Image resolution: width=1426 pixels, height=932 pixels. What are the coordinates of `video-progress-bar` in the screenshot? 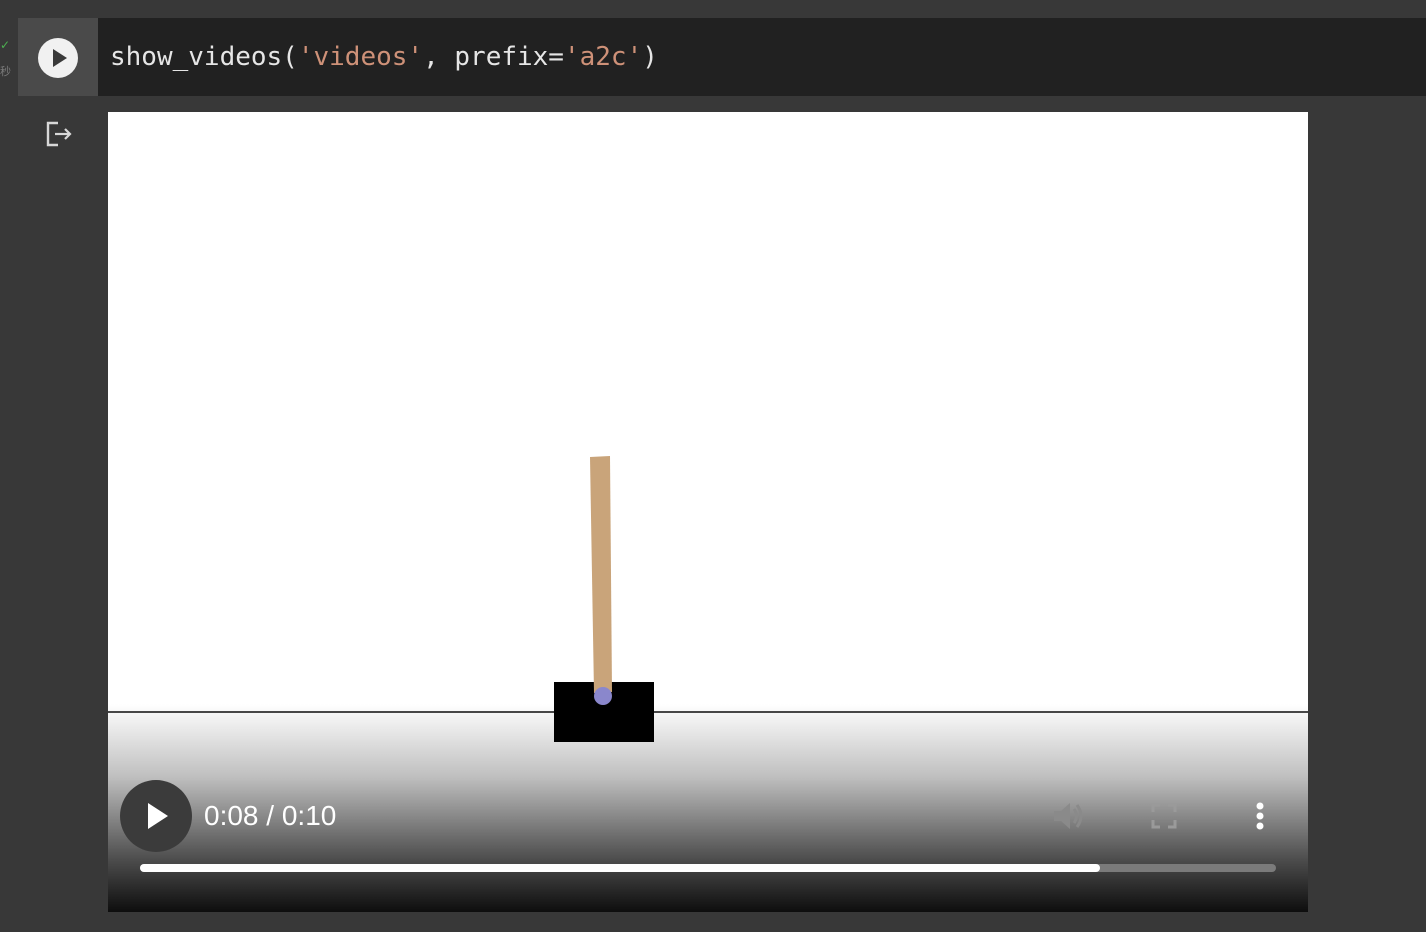 It's located at (708, 868).